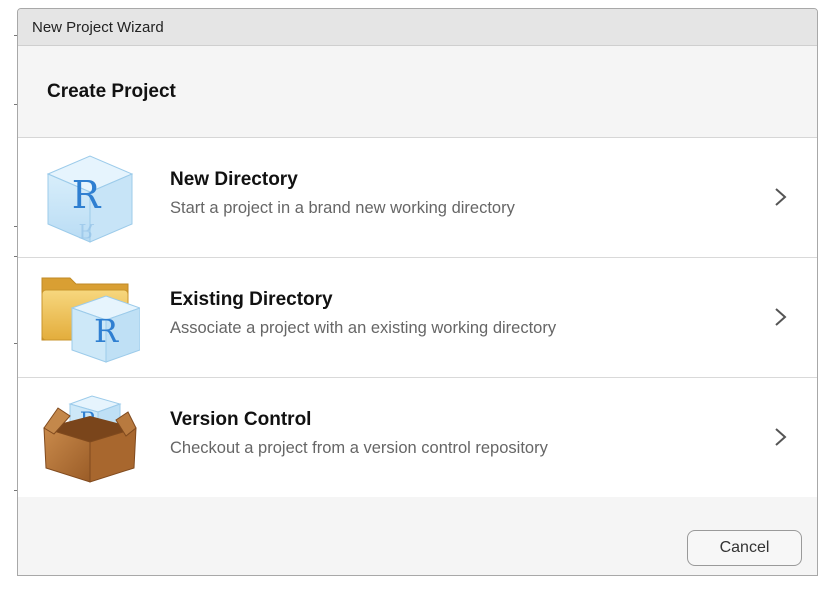 This screenshot has width=834, height=589. What do you see at coordinates (90, 320) in the screenshot?
I see `folder-r-cube-icon: R` at bounding box center [90, 320].